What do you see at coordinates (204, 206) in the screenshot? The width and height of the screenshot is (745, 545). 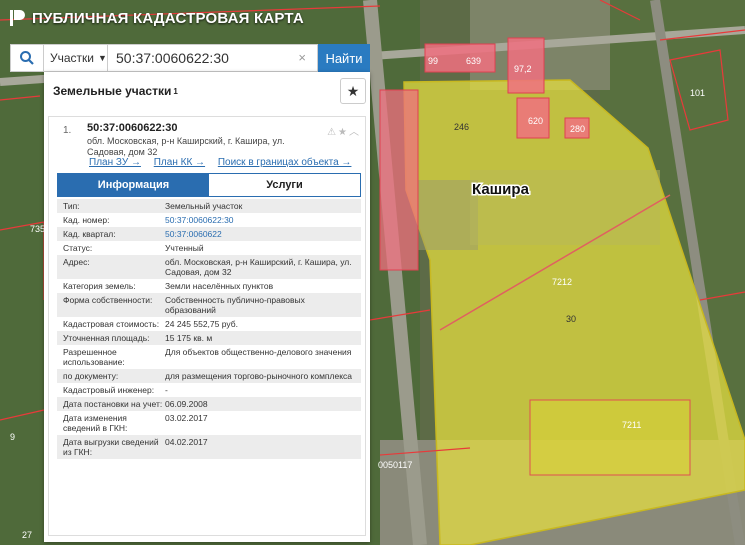 I see `row-value: Земельный участок` at bounding box center [204, 206].